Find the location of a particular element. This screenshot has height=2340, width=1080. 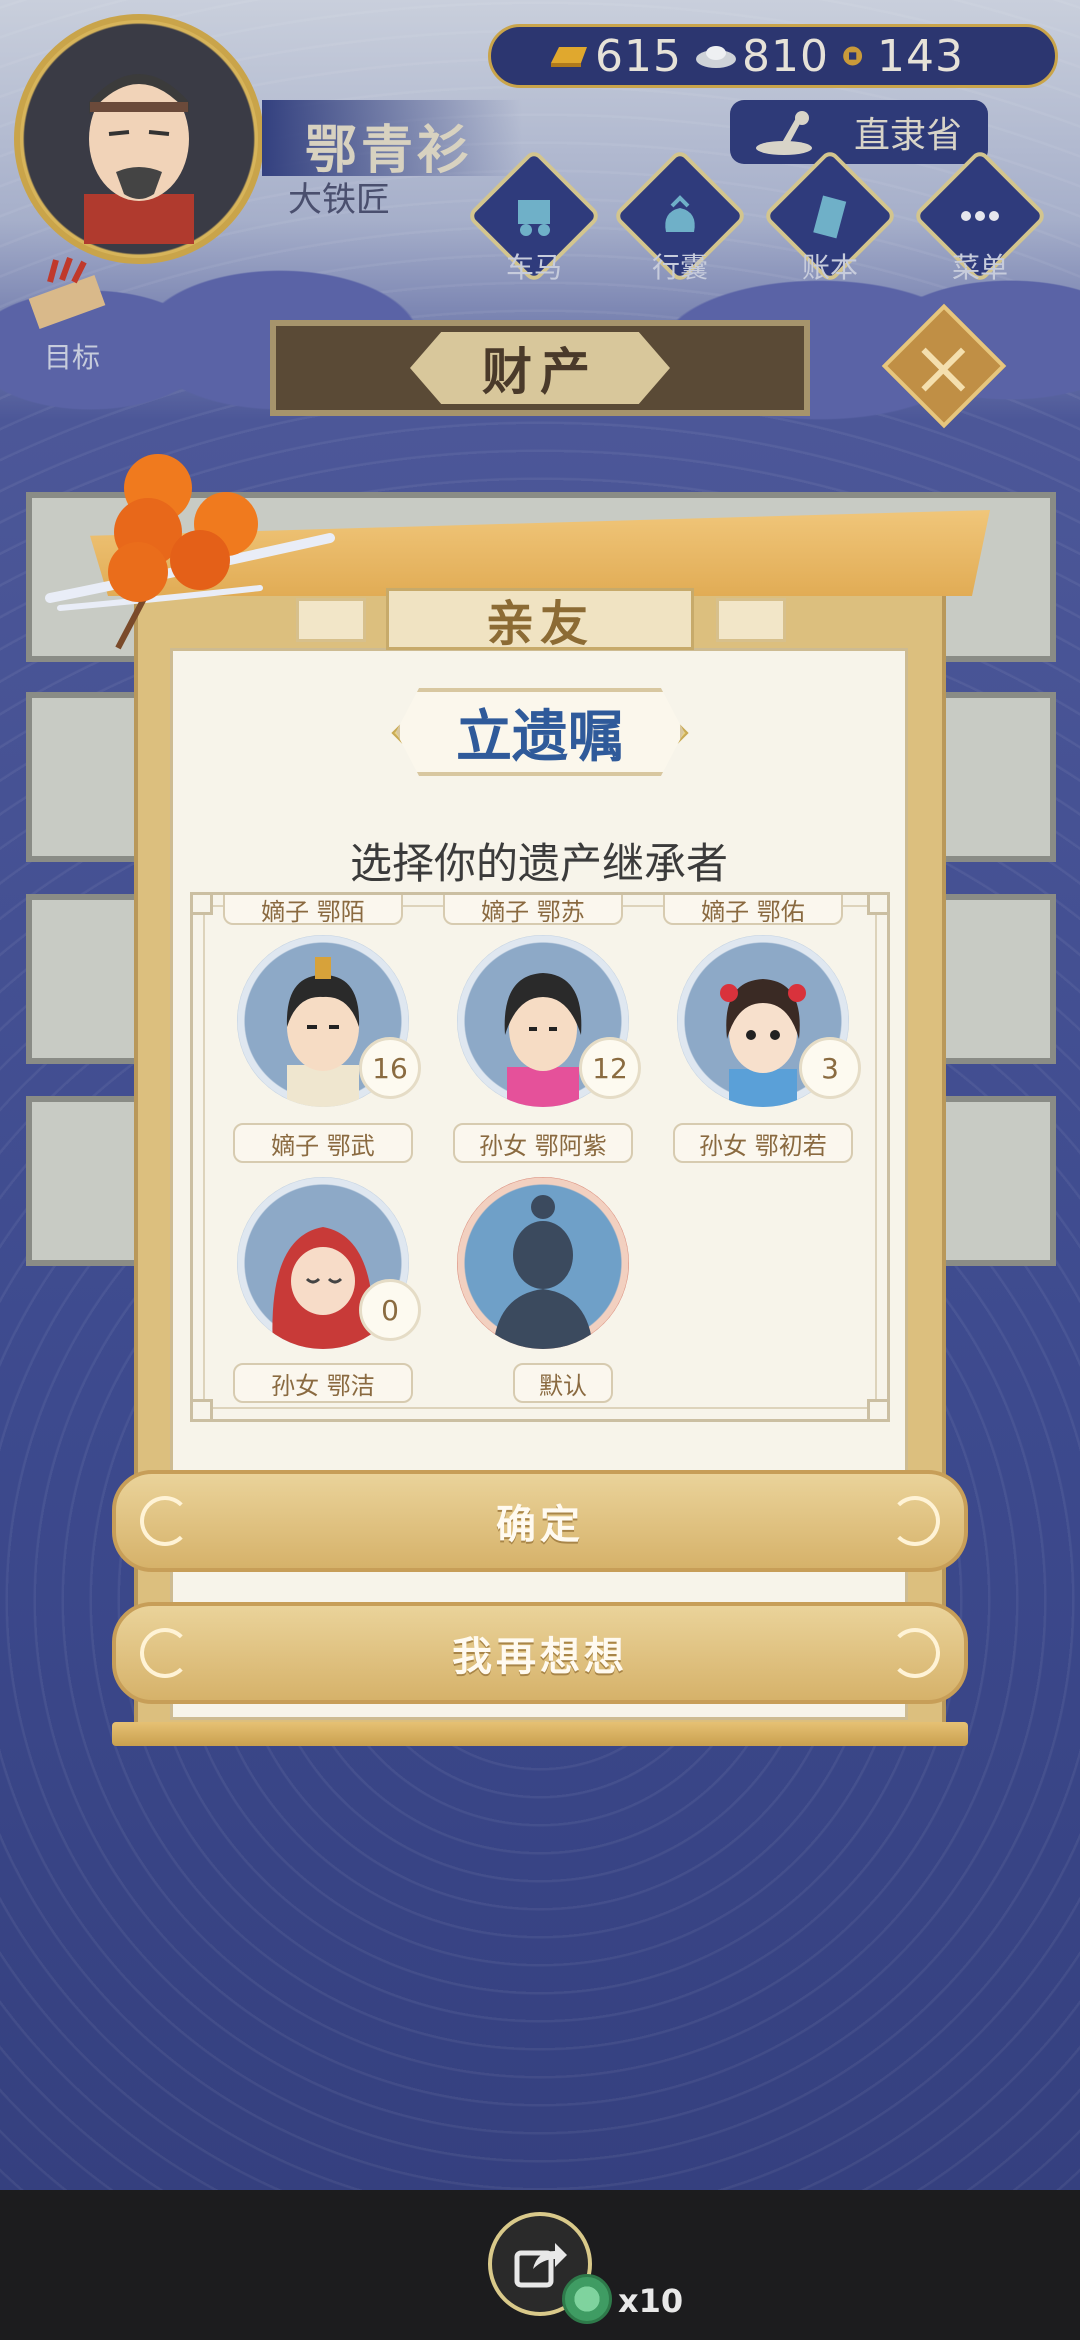

currency-bar: 615 810 143 is located at coordinates (773, 56).